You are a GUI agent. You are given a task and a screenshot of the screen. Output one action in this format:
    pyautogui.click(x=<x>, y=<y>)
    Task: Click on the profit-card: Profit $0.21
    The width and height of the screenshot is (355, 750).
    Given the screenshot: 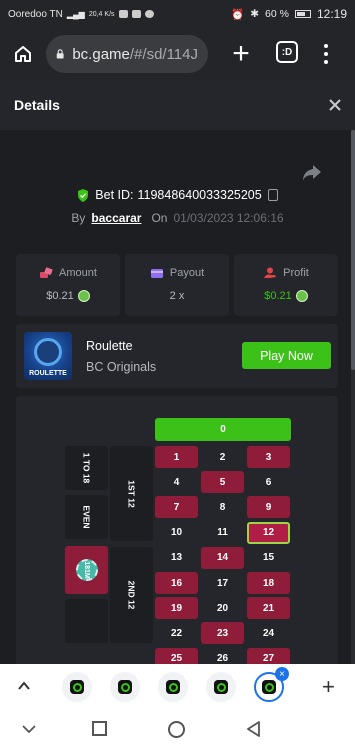 What is the action you would take?
    pyautogui.click(x=286, y=285)
    